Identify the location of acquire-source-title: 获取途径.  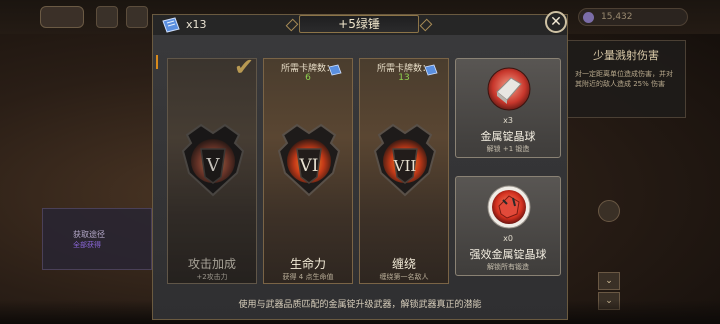
(89, 234).